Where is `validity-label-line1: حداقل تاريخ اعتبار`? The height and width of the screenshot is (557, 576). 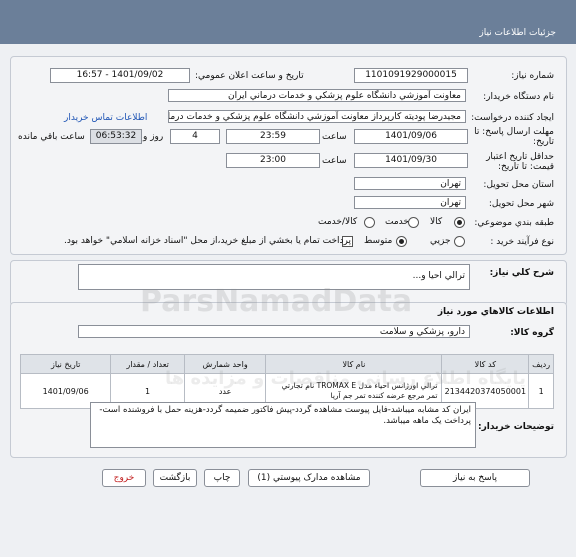 validity-label-line1: حداقل تاريخ اعتبار is located at coordinates (520, 157).